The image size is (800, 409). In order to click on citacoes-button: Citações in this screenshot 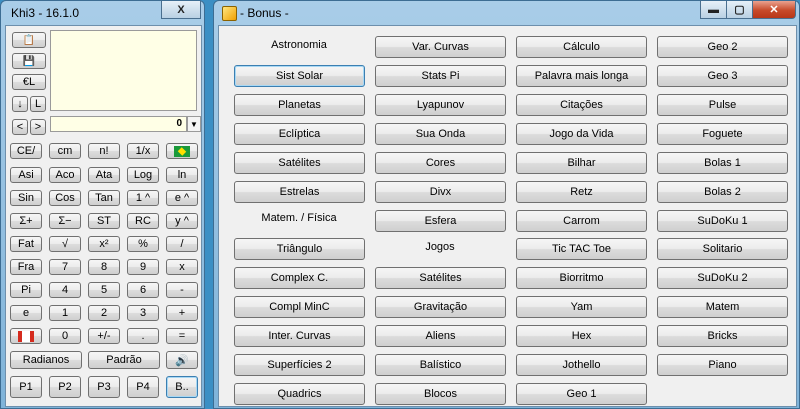, I will do `click(581, 105)`.